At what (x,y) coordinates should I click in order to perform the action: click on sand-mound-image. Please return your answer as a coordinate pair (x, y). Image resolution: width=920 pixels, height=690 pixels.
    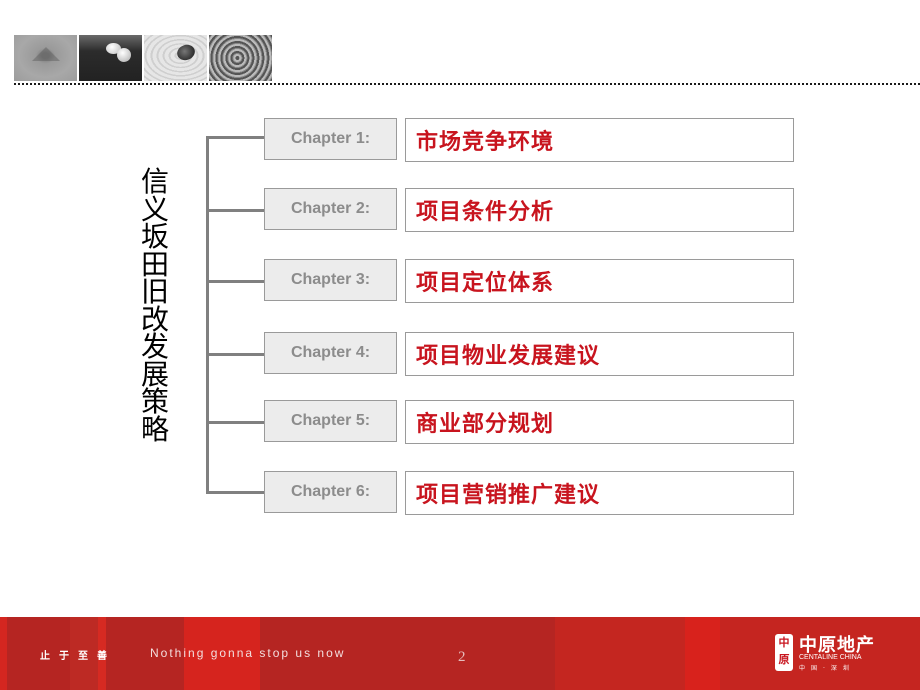
    Looking at the image, I should click on (45, 58).